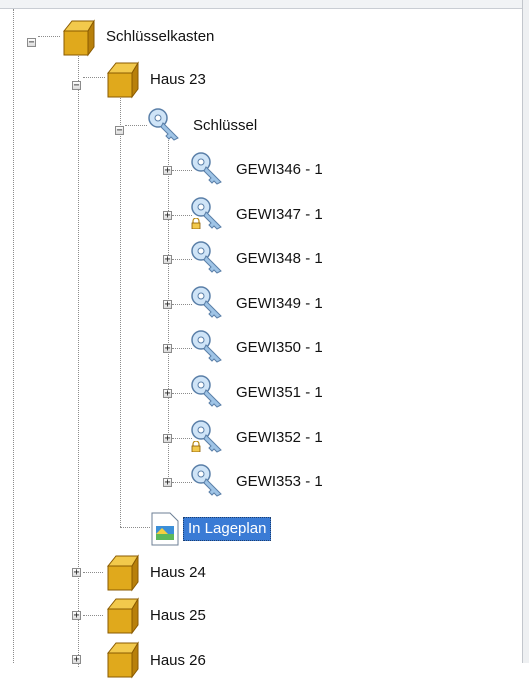 This screenshot has width=529, height=681. I want to click on tree-node-key: + GEWI349 - 1, so click(261, 303).